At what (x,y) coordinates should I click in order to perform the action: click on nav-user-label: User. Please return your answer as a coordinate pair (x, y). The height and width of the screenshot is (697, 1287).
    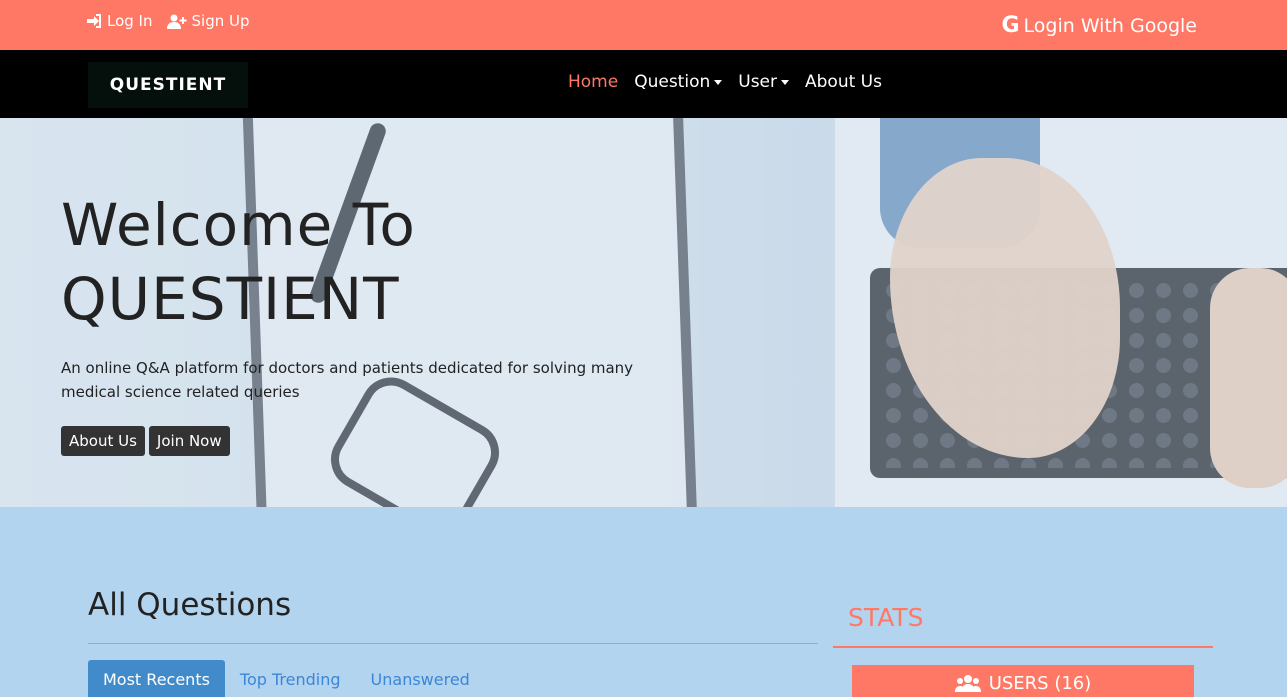
    Looking at the image, I should click on (757, 82).